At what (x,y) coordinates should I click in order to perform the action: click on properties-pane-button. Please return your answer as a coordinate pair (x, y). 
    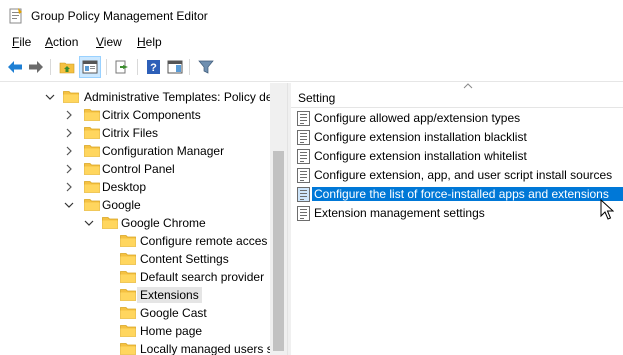
    Looking at the image, I should click on (175, 67).